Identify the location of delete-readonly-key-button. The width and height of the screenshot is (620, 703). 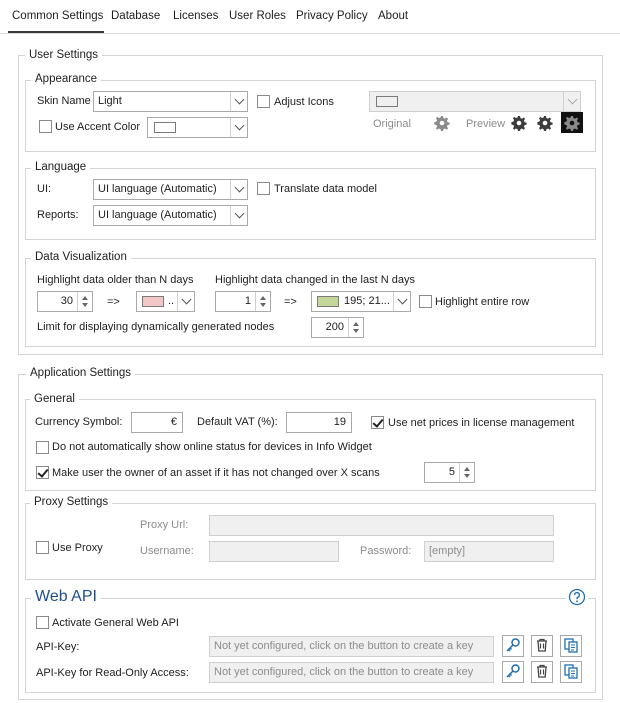
(542, 672).